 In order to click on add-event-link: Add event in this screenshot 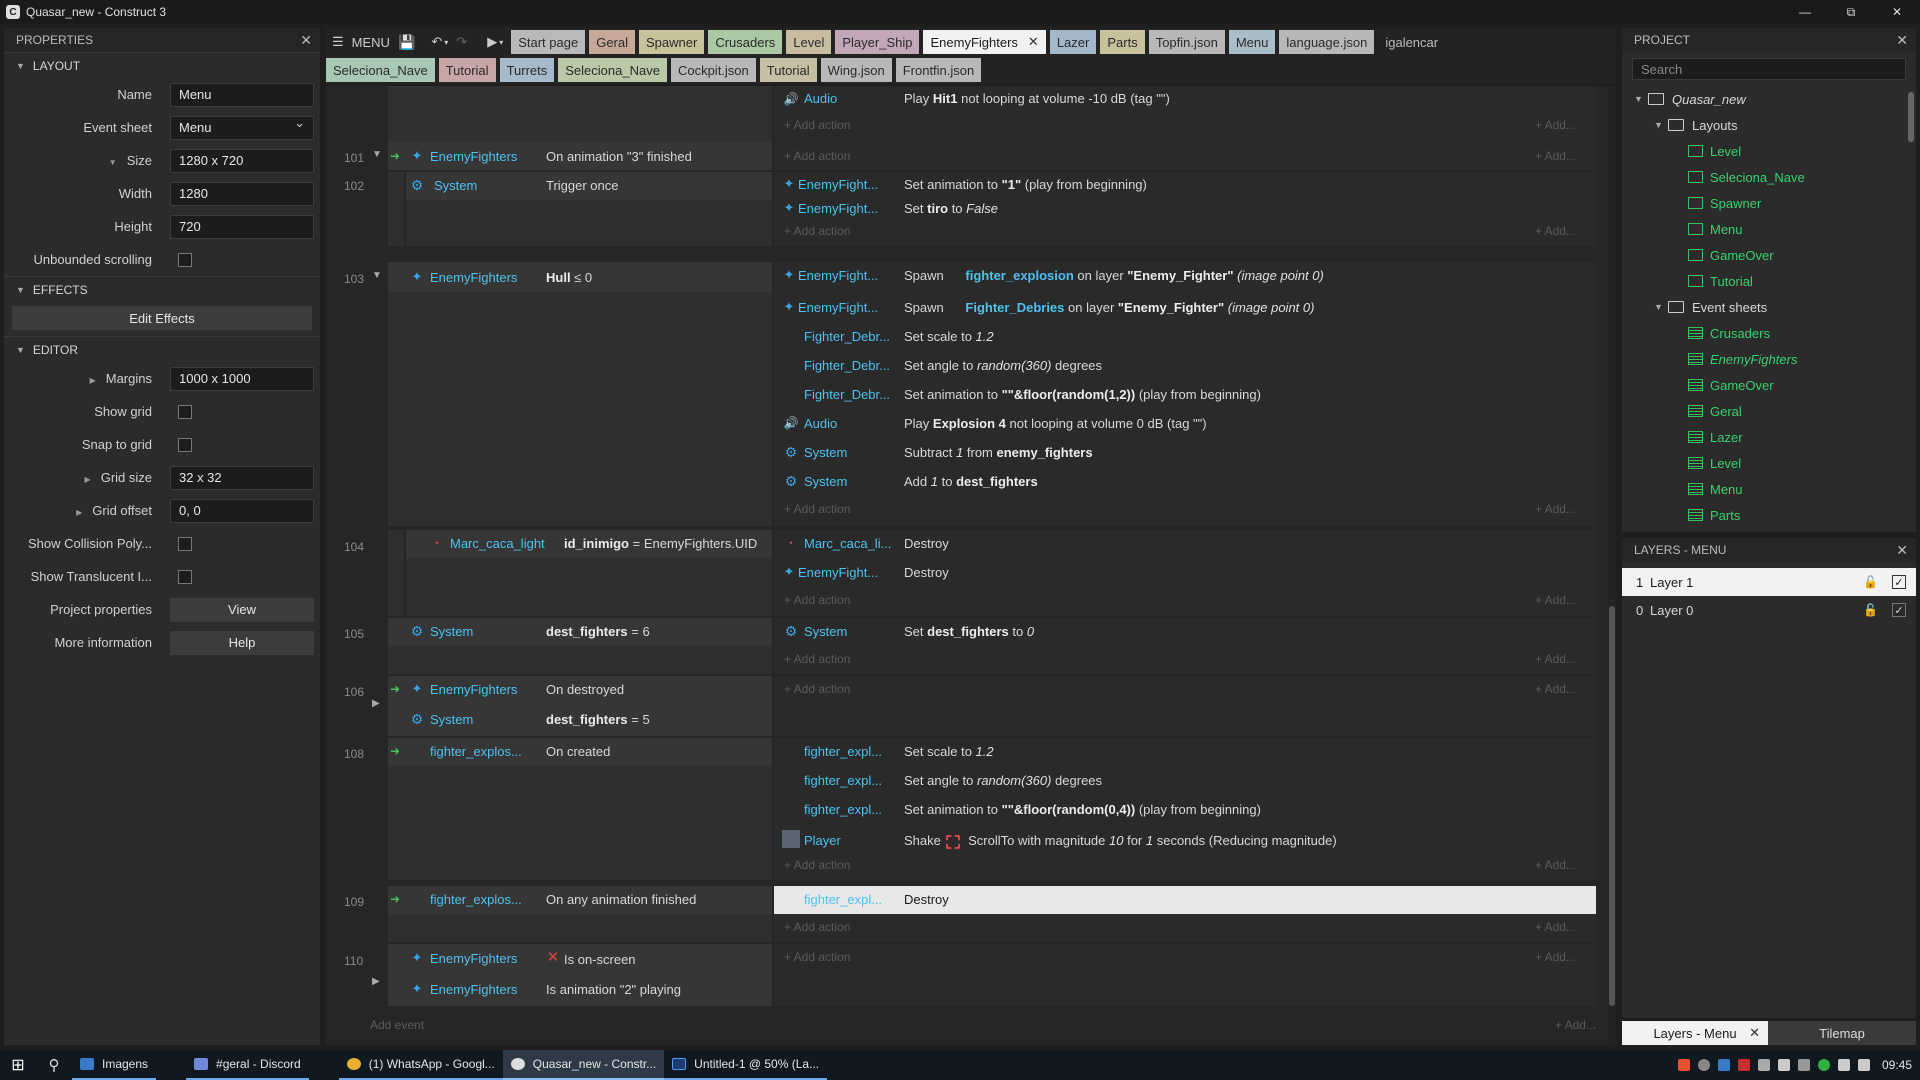, I will do `click(397, 1025)`.